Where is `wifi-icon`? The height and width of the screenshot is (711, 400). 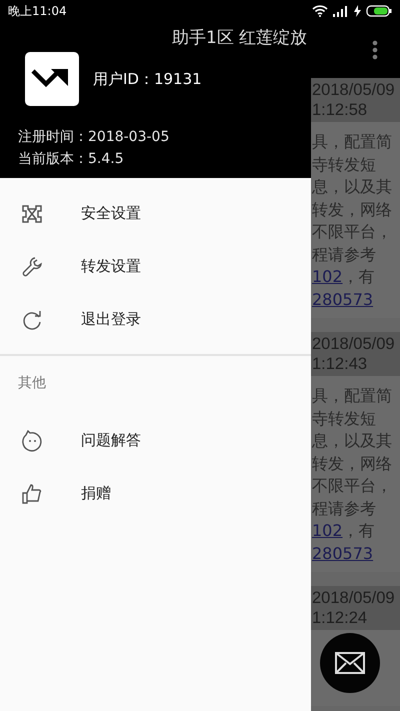
wifi-icon is located at coordinates (320, 11).